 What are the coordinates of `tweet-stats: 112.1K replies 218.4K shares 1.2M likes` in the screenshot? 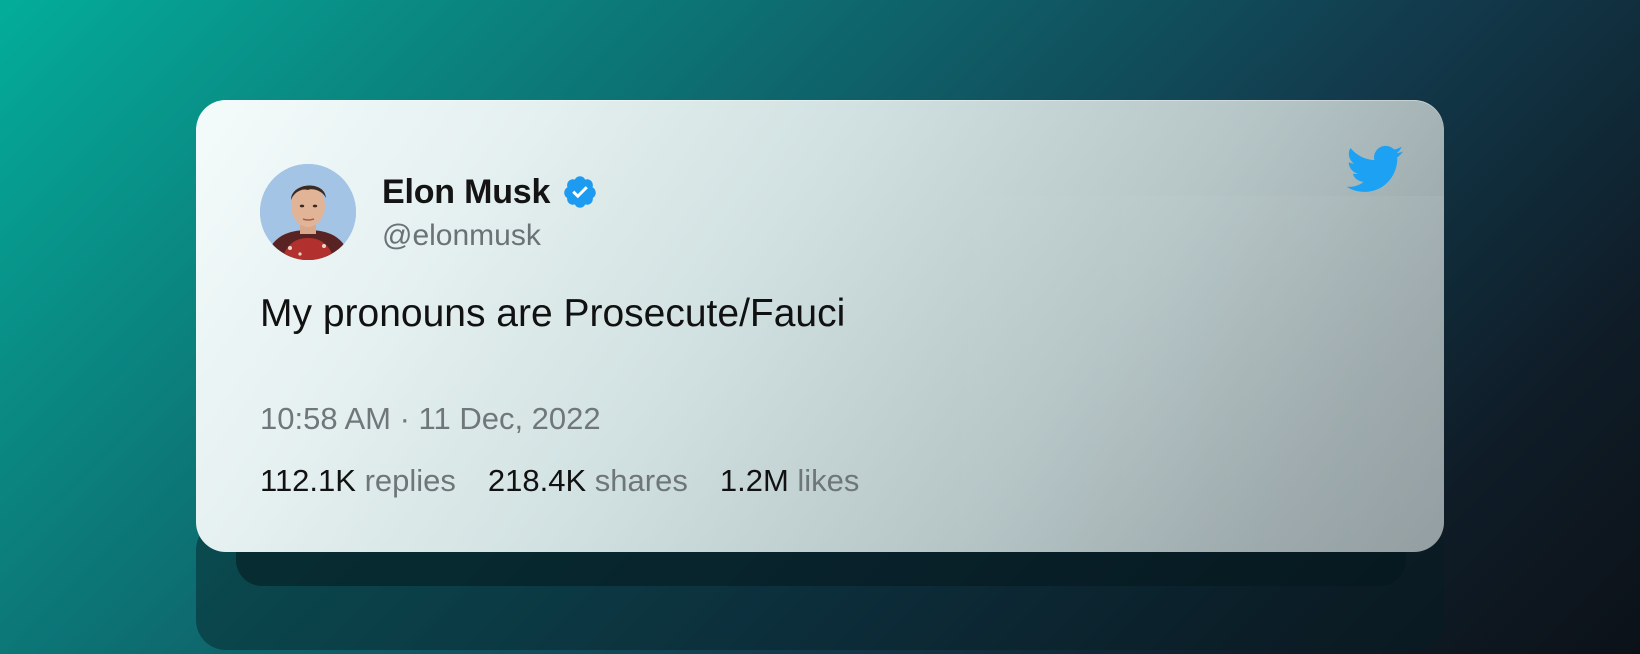 It's located at (559, 481).